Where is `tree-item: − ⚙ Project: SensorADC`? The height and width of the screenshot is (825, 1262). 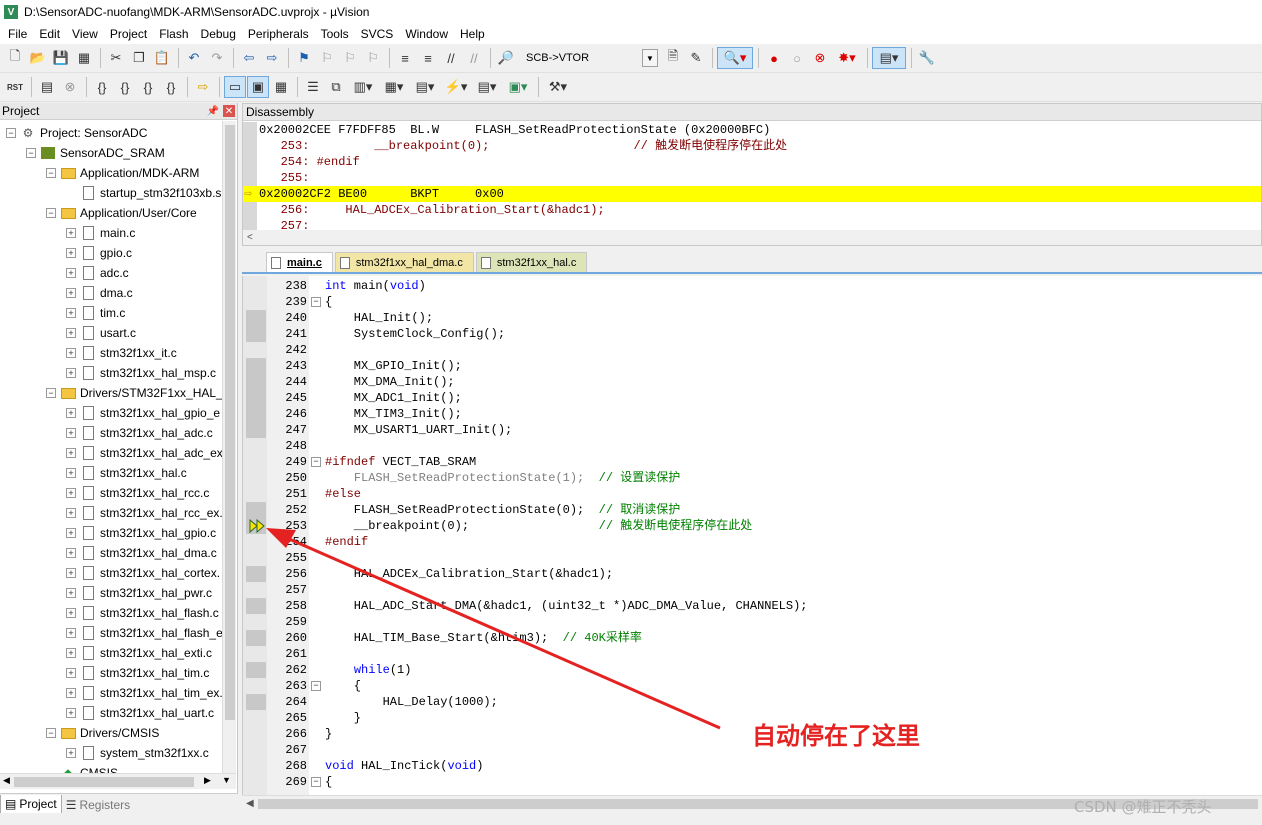 tree-item: − ⚙ Project: SensorADC is located at coordinates (76, 133).